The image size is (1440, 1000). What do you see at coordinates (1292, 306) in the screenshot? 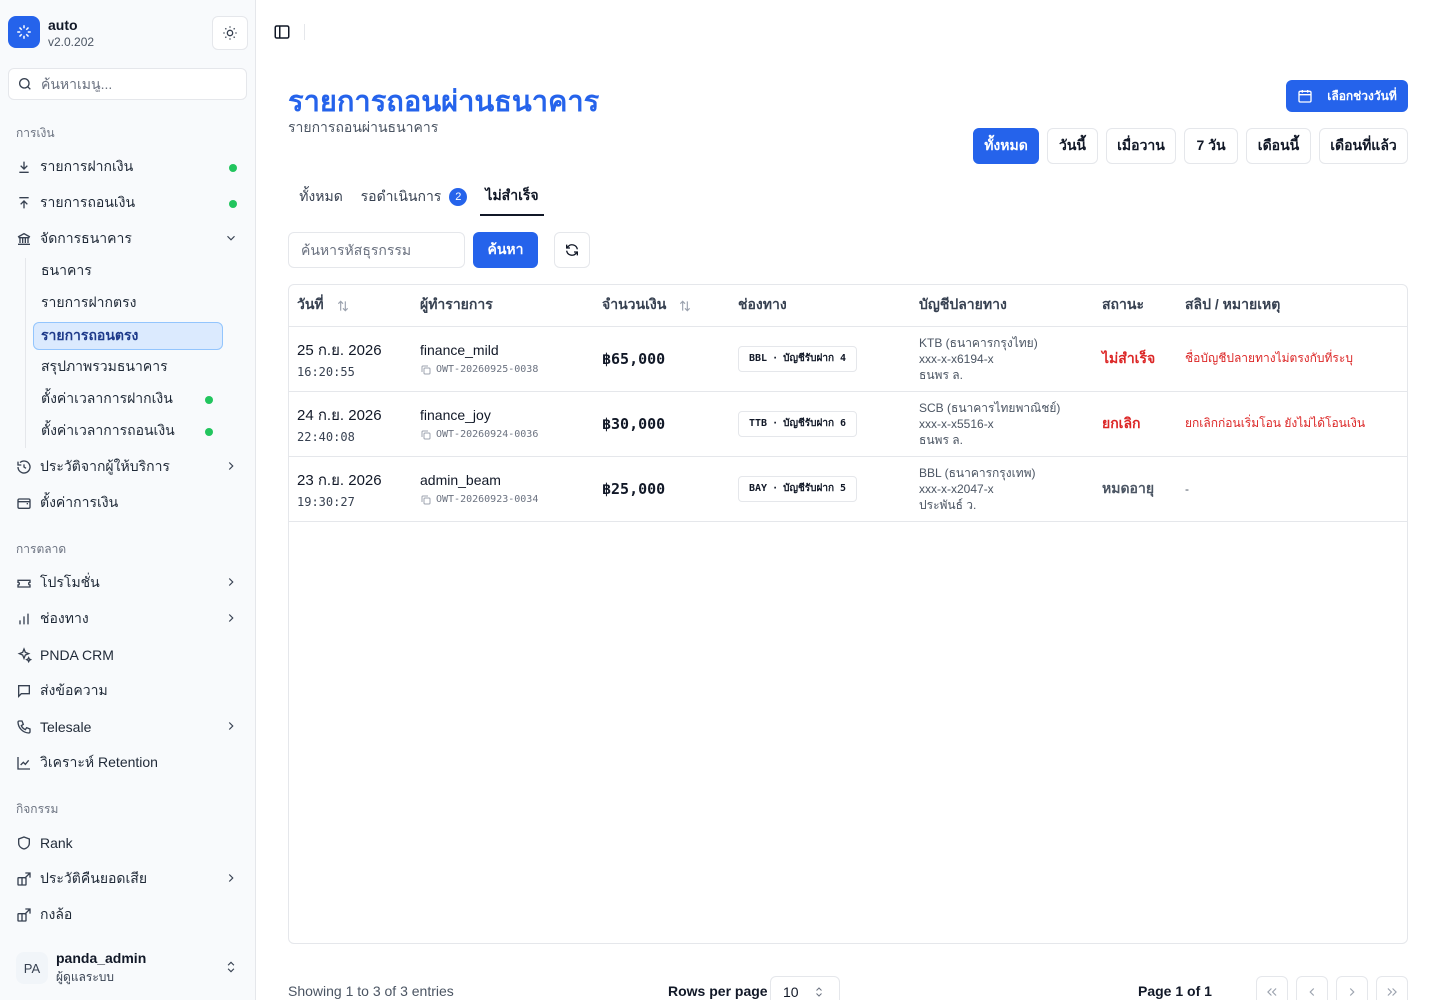
I see `column-header-note: สลิป / หมายเหตุ` at bounding box center [1292, 306].